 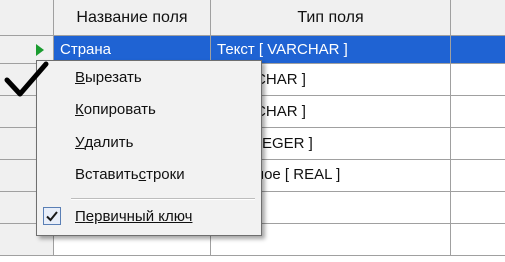 What do you see at coordinates (79, 109) in the screenshot?
I see `menu-item-copy-accel: К` at bounding box center [79, 109].